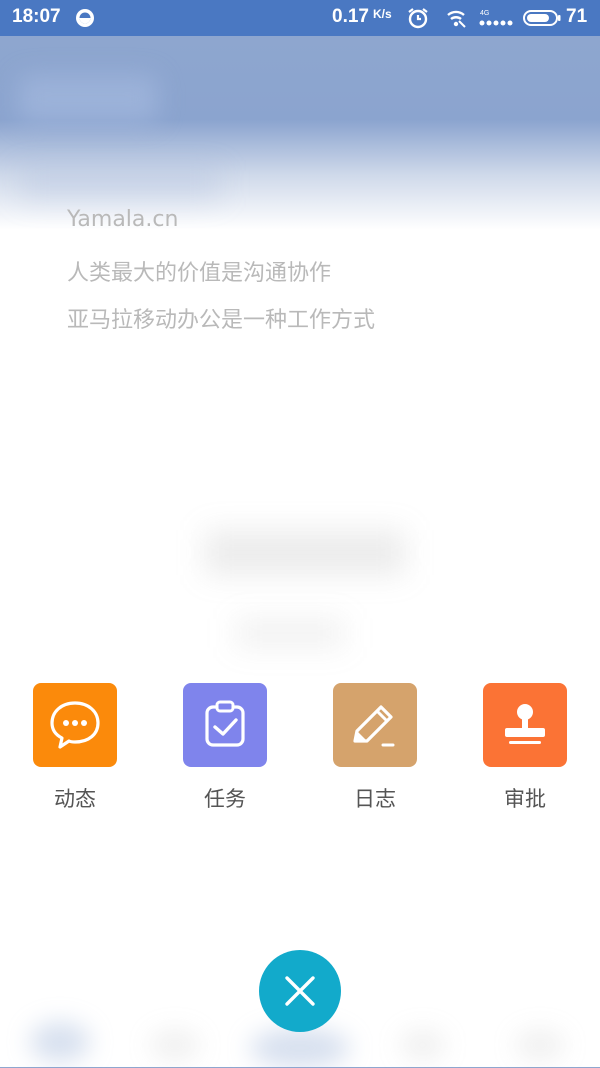  What do you see at coordinates (542, 18) in the screenshot?
I see `battery-icon` at bounding box center [542, 18].